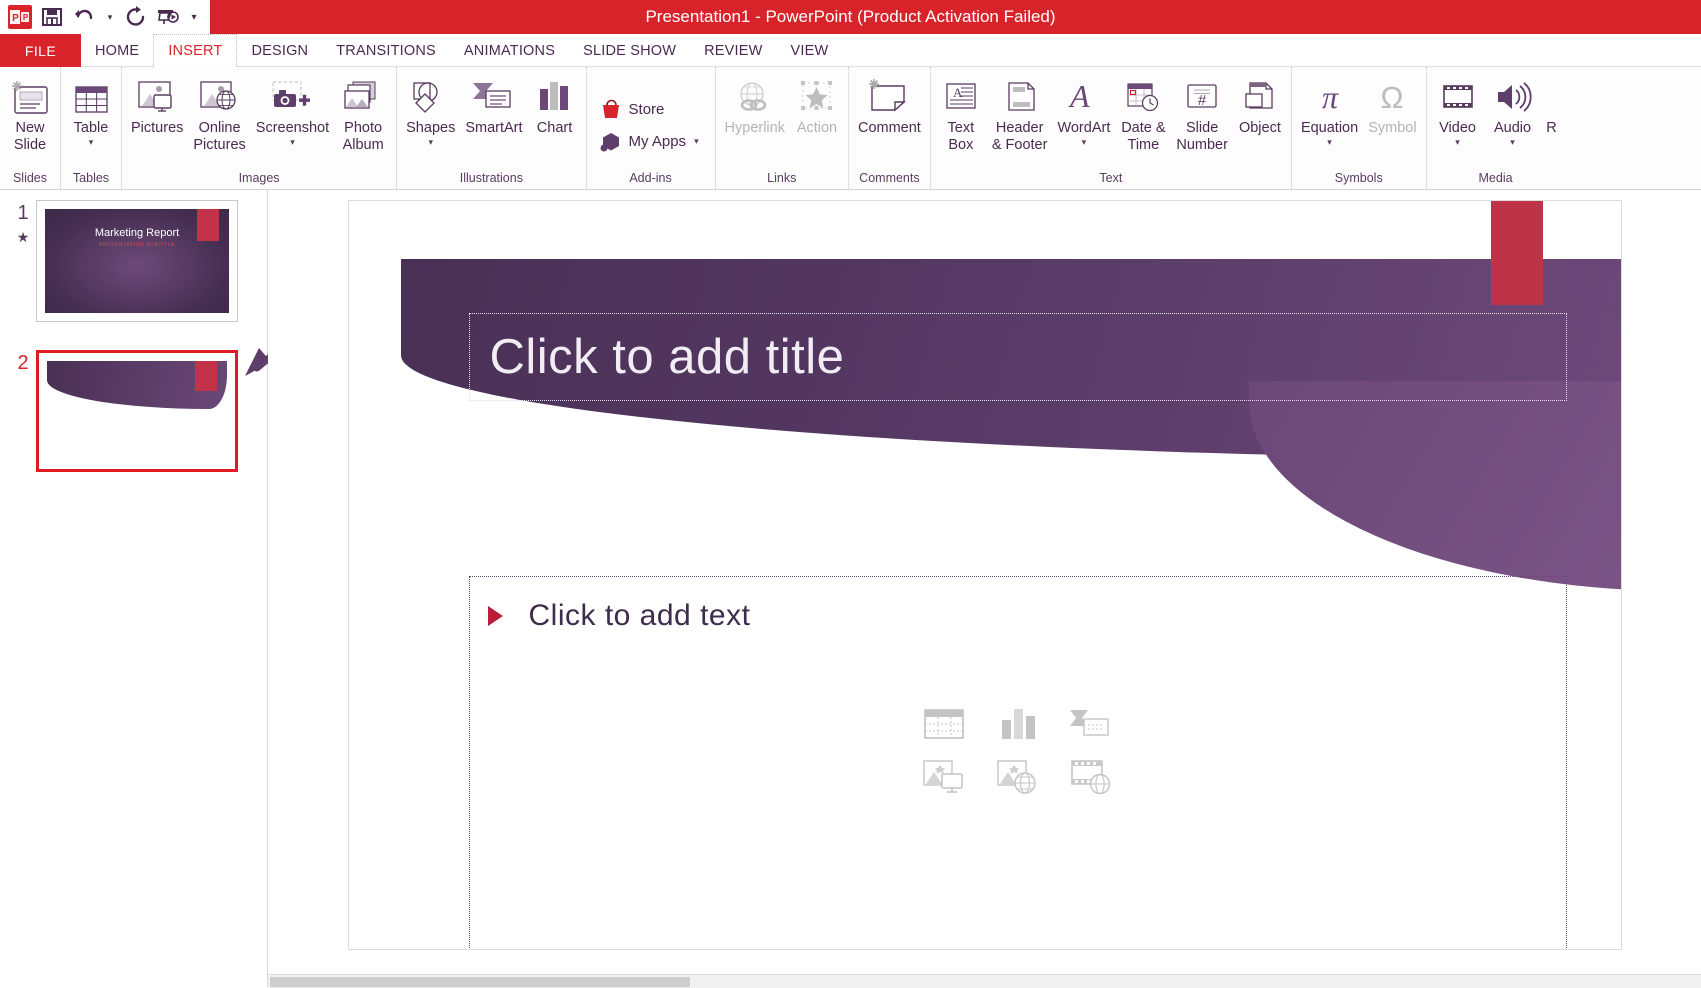 This screenshot has width=1701, height=988. Describe the element at coordinates (1392, 104) in the screenshot. I see `symbol-button: Ω Symbol` at that location.